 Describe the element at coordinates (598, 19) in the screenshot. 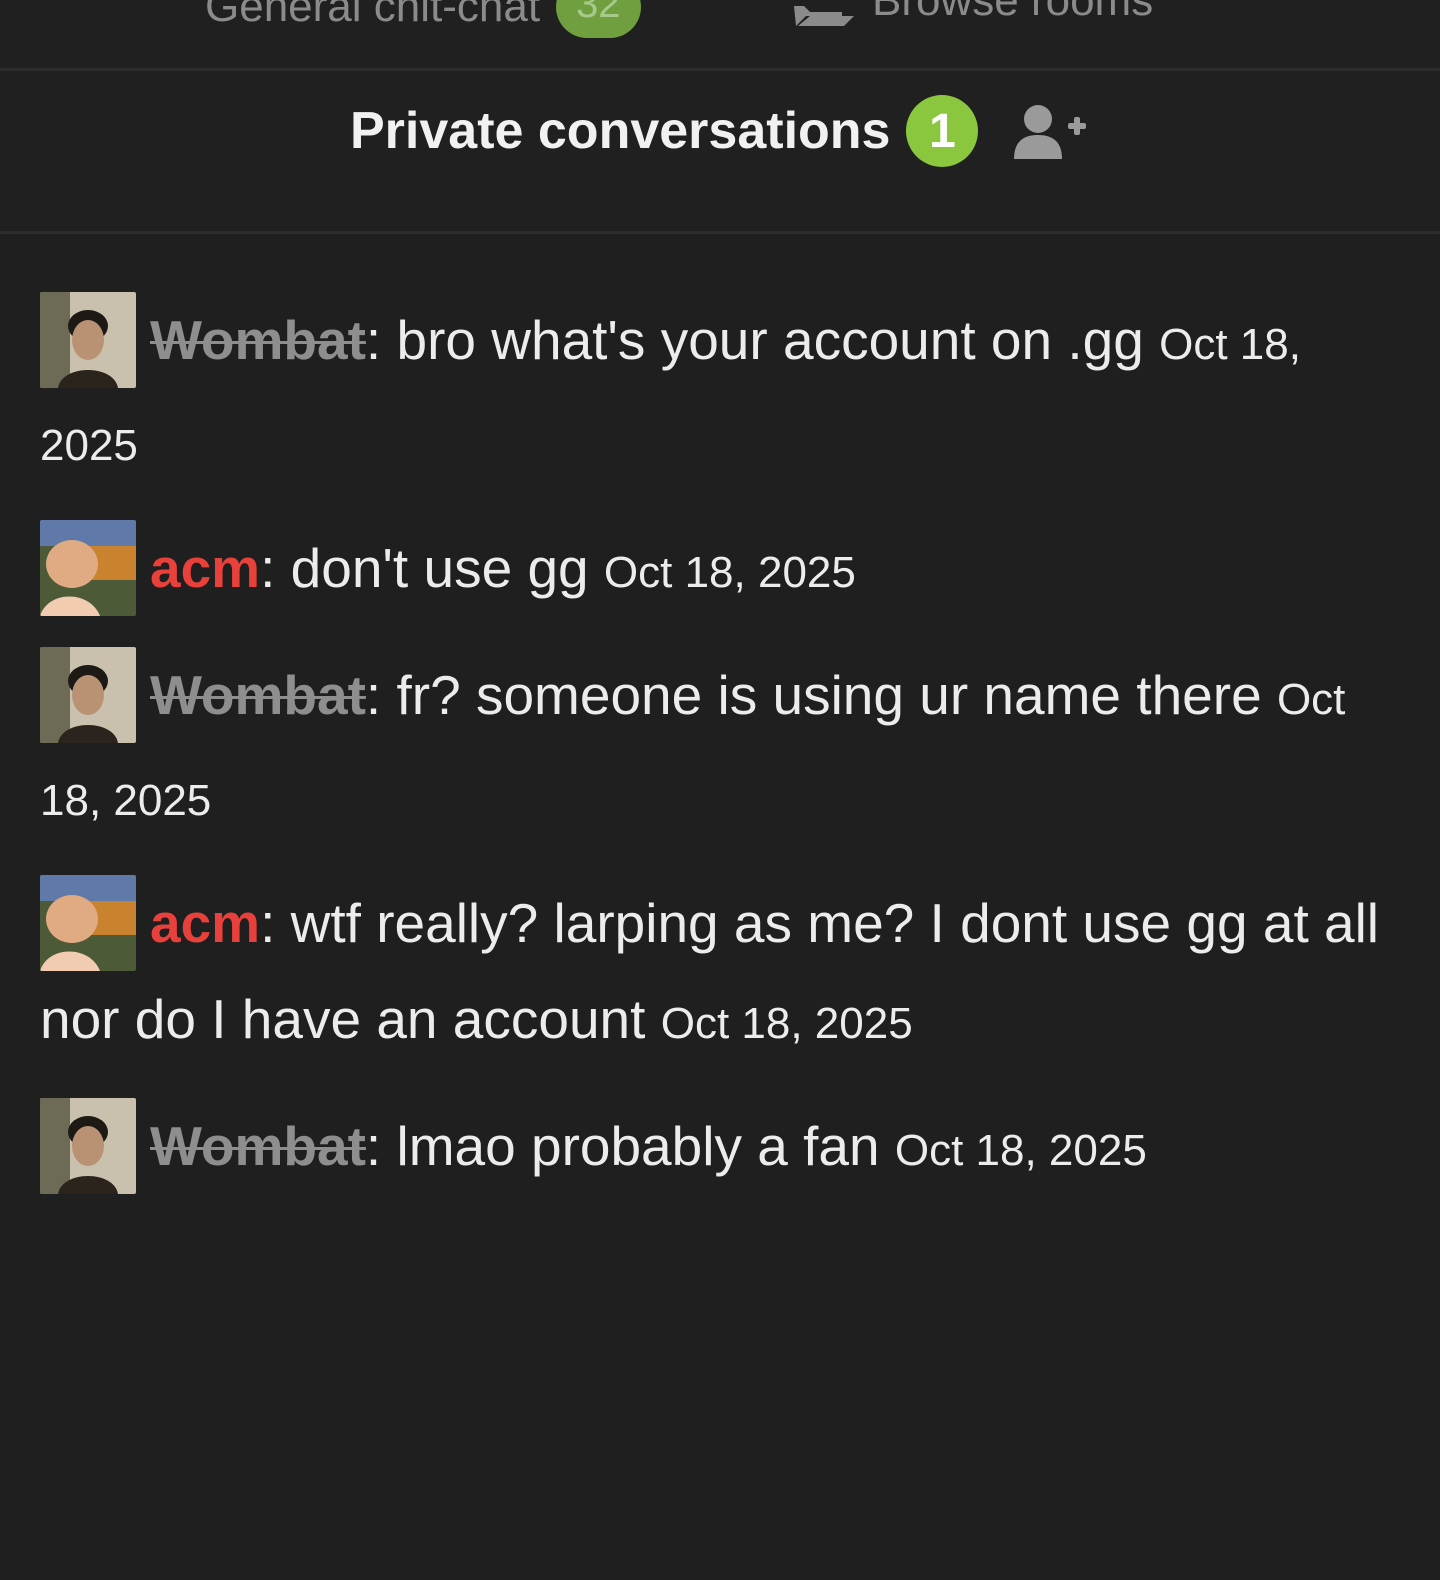

I see `tab-general-count-badge: 32` at that location.